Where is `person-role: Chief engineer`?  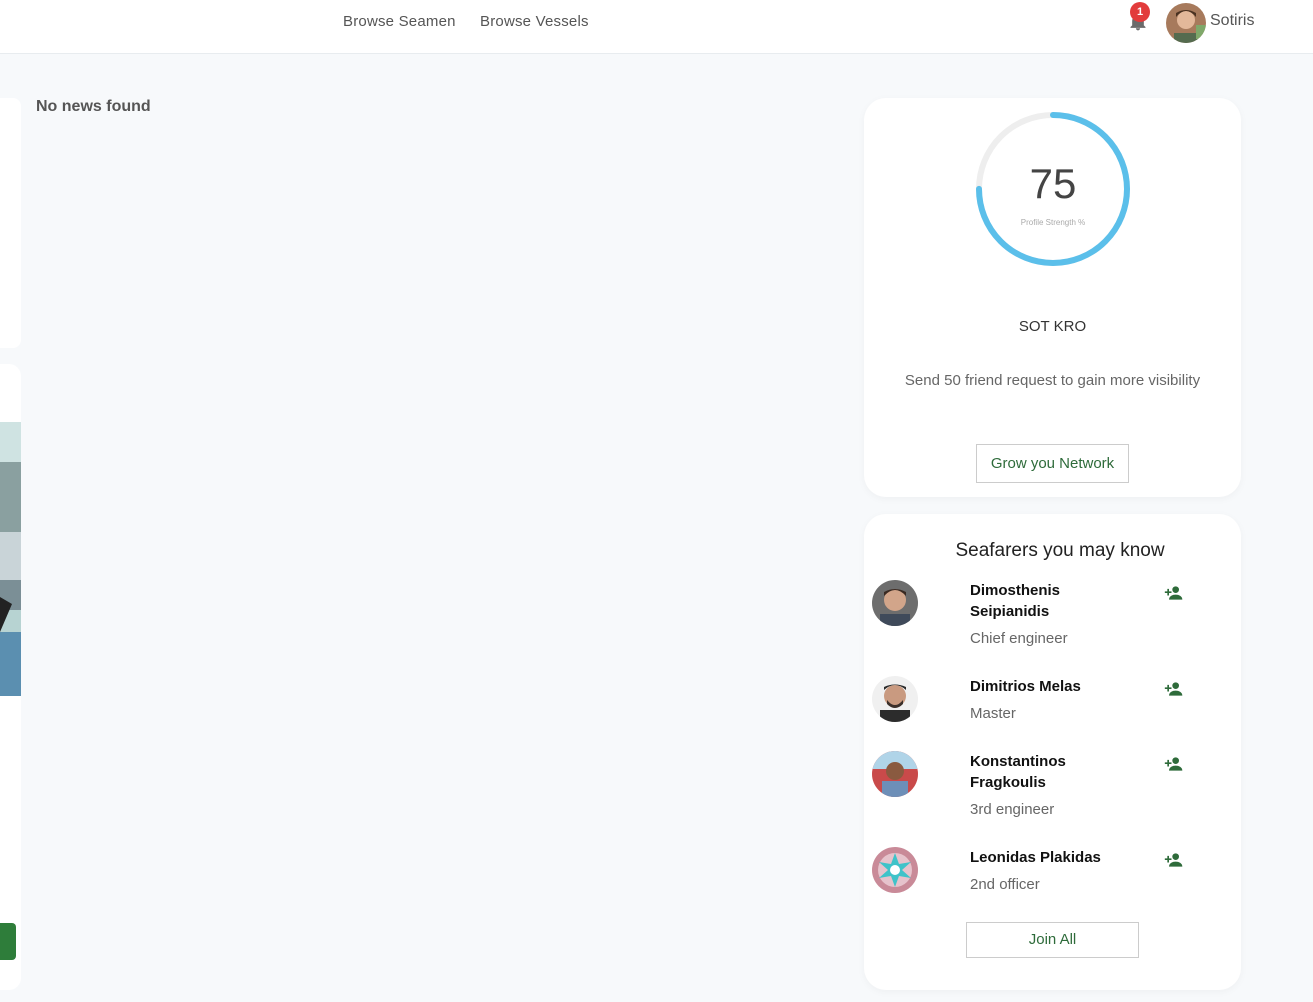 person-role: Chief engineer is located at coordinates (1019, 638).